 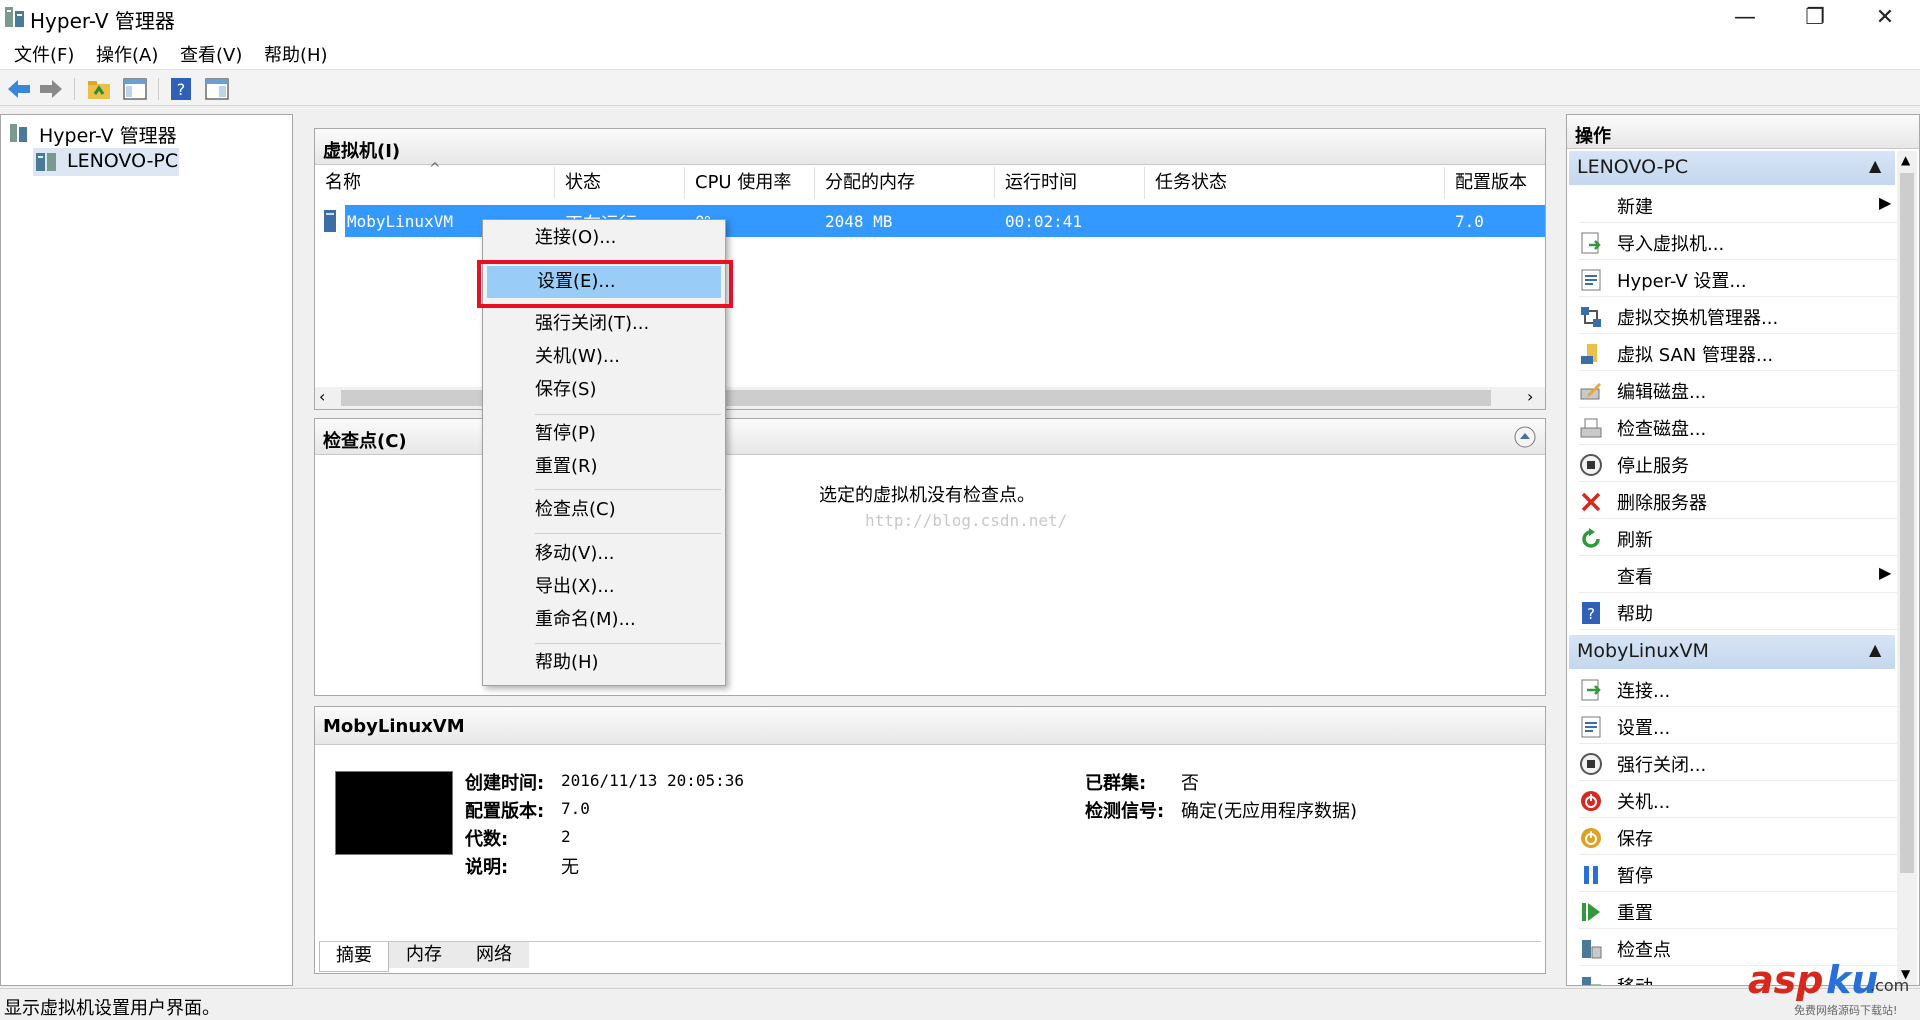 What do you see at coordinates (435, 169) in the screenshot?
I see `sort-arrow-icon: ^` at bounding box center [435, 169].